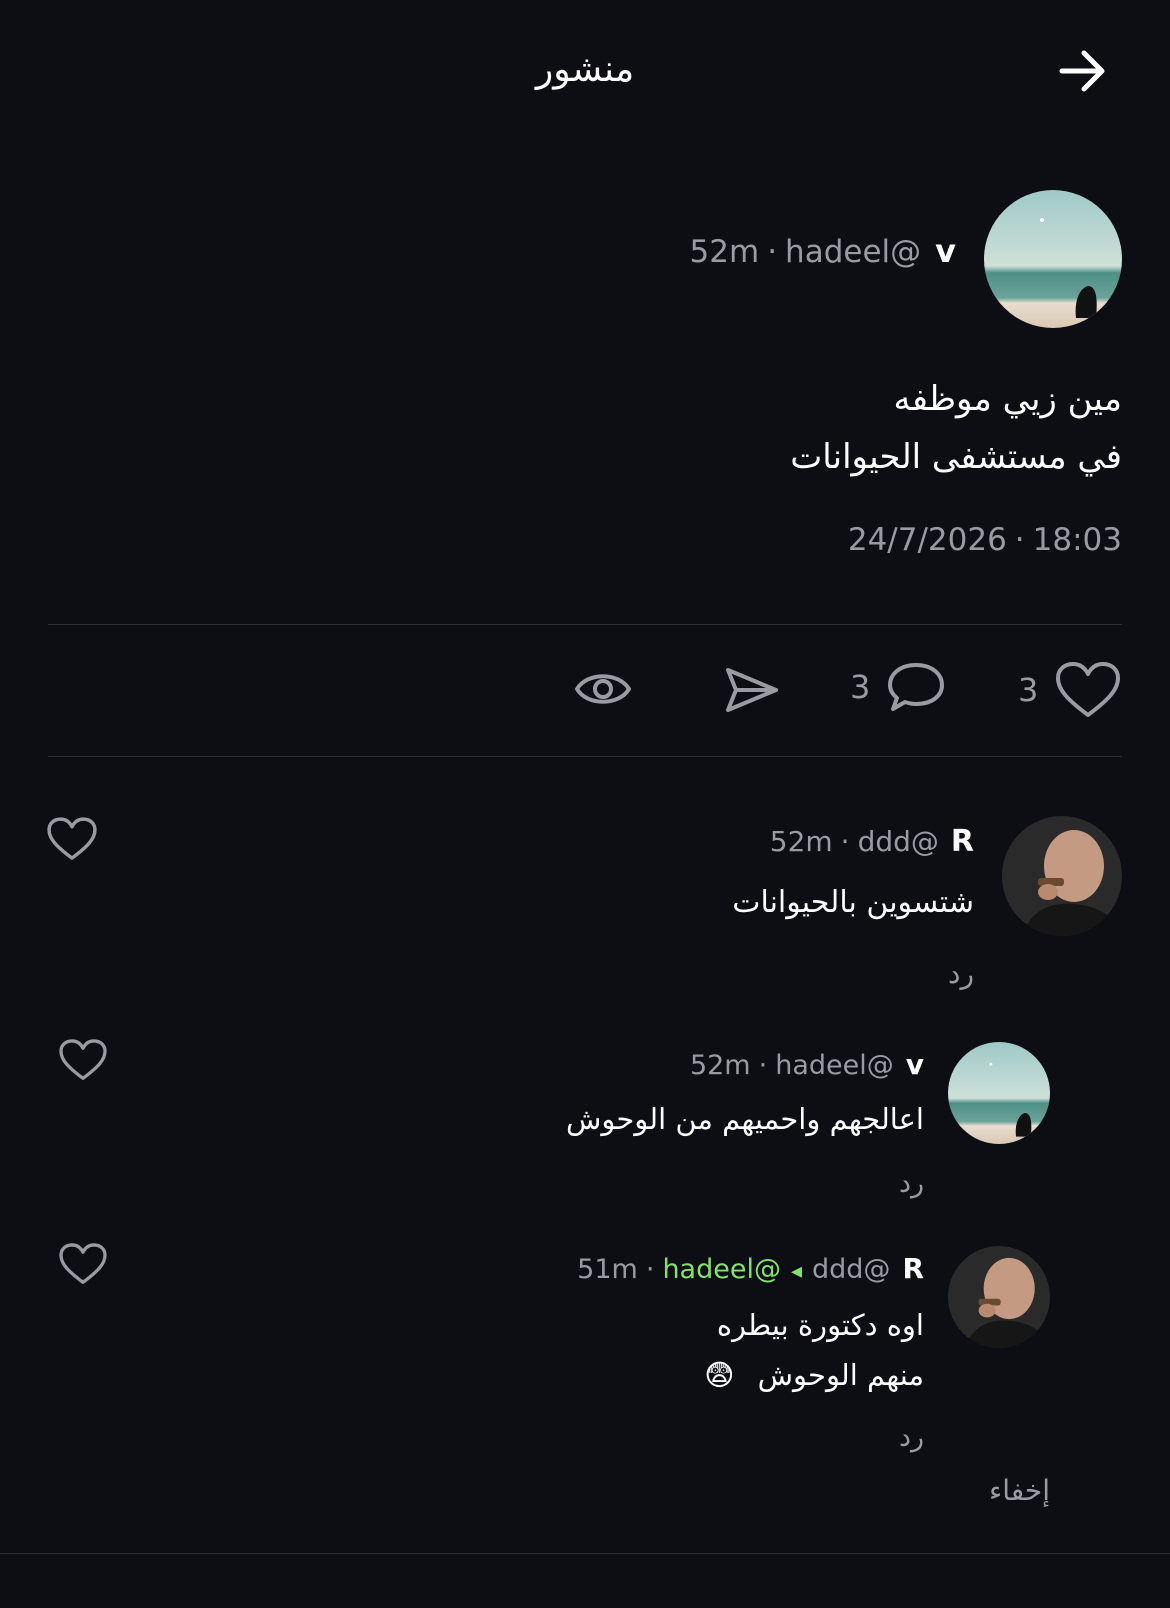  What do you see at coordinates (1028, 690) in the screenshot?
I see `likes-count: 3` at bounding box center [1028, 690].